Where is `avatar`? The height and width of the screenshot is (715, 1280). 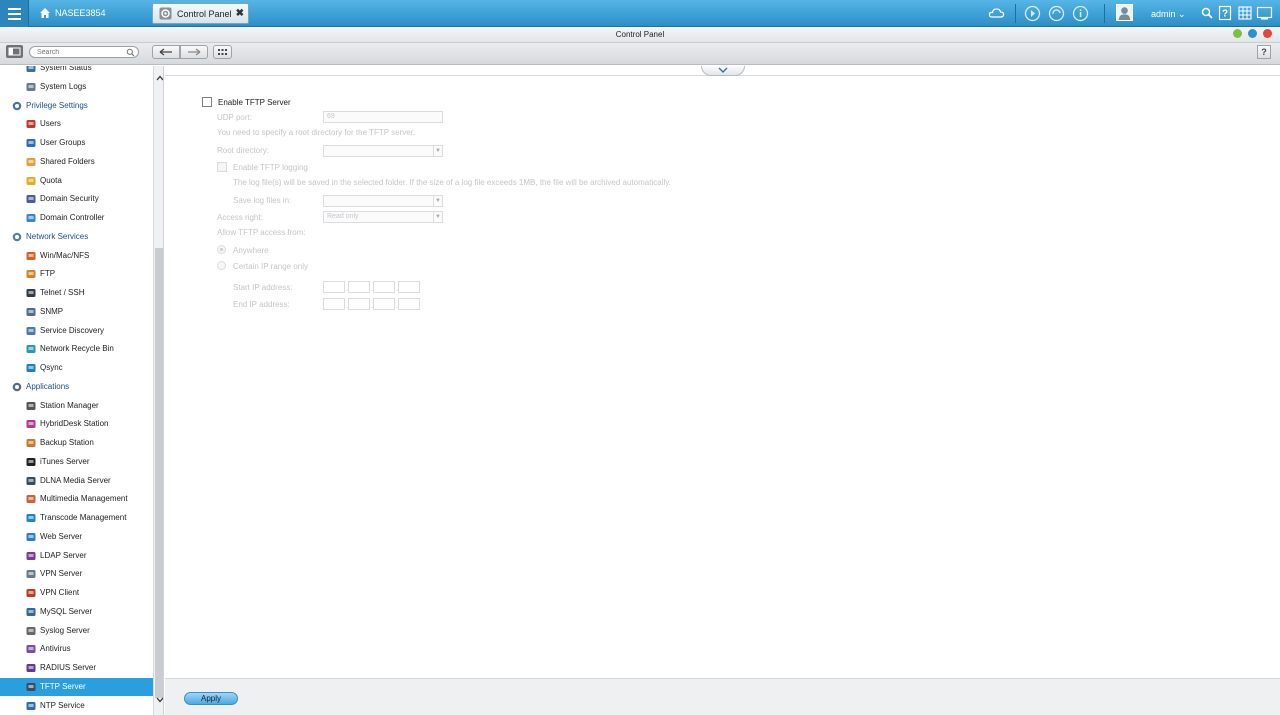
avatar is located at coordinates (1124, 12).